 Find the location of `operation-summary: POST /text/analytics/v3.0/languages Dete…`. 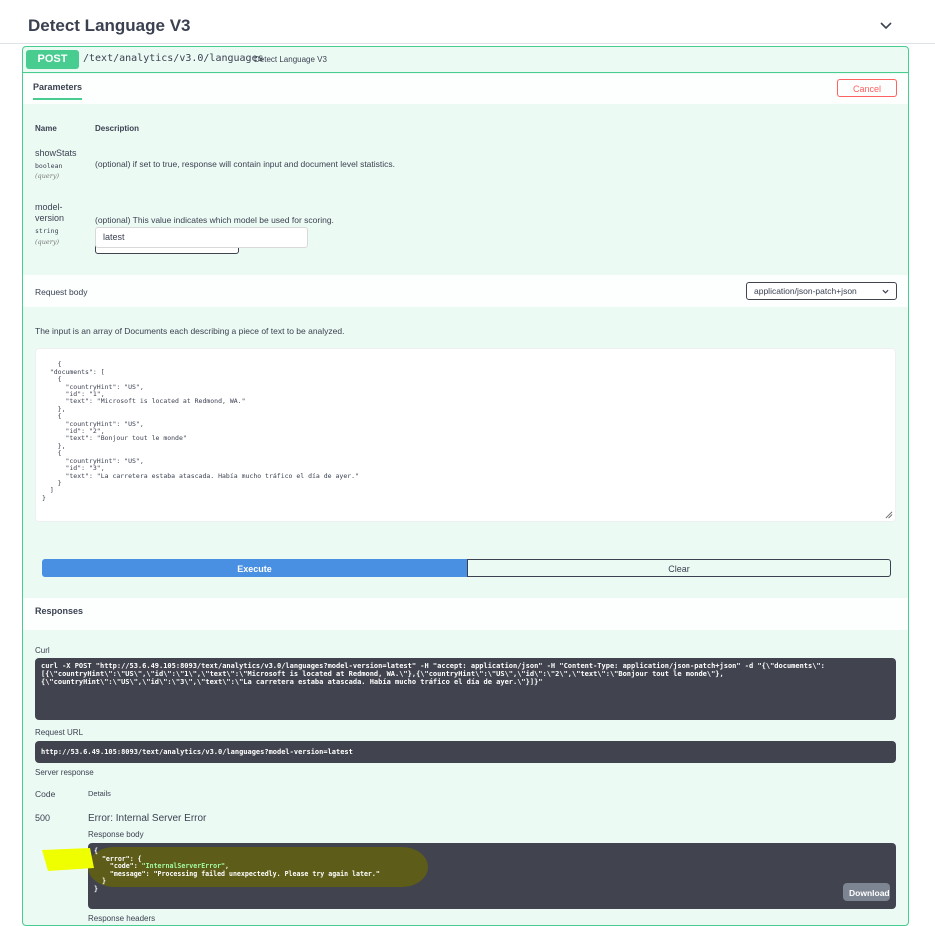

operation-summary: POST /text/analytics/v3.0/languages Dete… is located at coordinates (465, 60).